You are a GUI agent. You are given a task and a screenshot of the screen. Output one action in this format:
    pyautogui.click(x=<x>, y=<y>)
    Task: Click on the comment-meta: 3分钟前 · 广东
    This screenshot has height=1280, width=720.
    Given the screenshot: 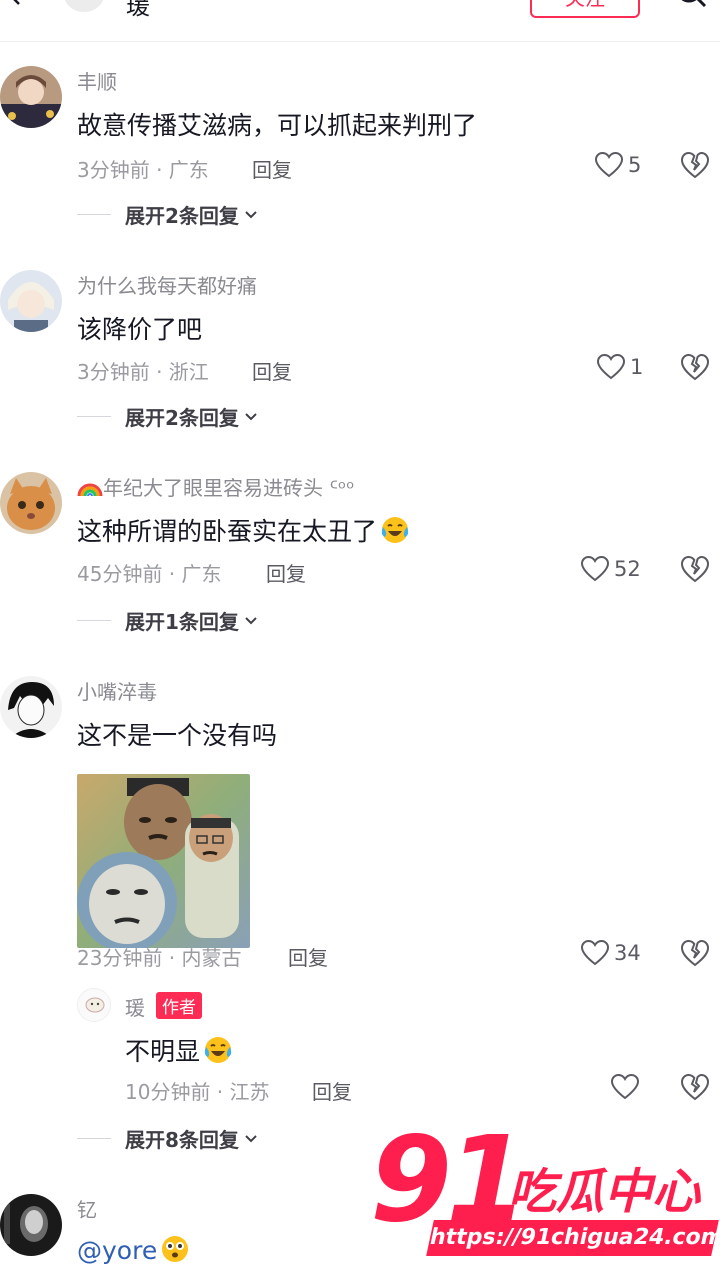 What is the action you would take?
    pyautogui.click(x=143, y=170)
    